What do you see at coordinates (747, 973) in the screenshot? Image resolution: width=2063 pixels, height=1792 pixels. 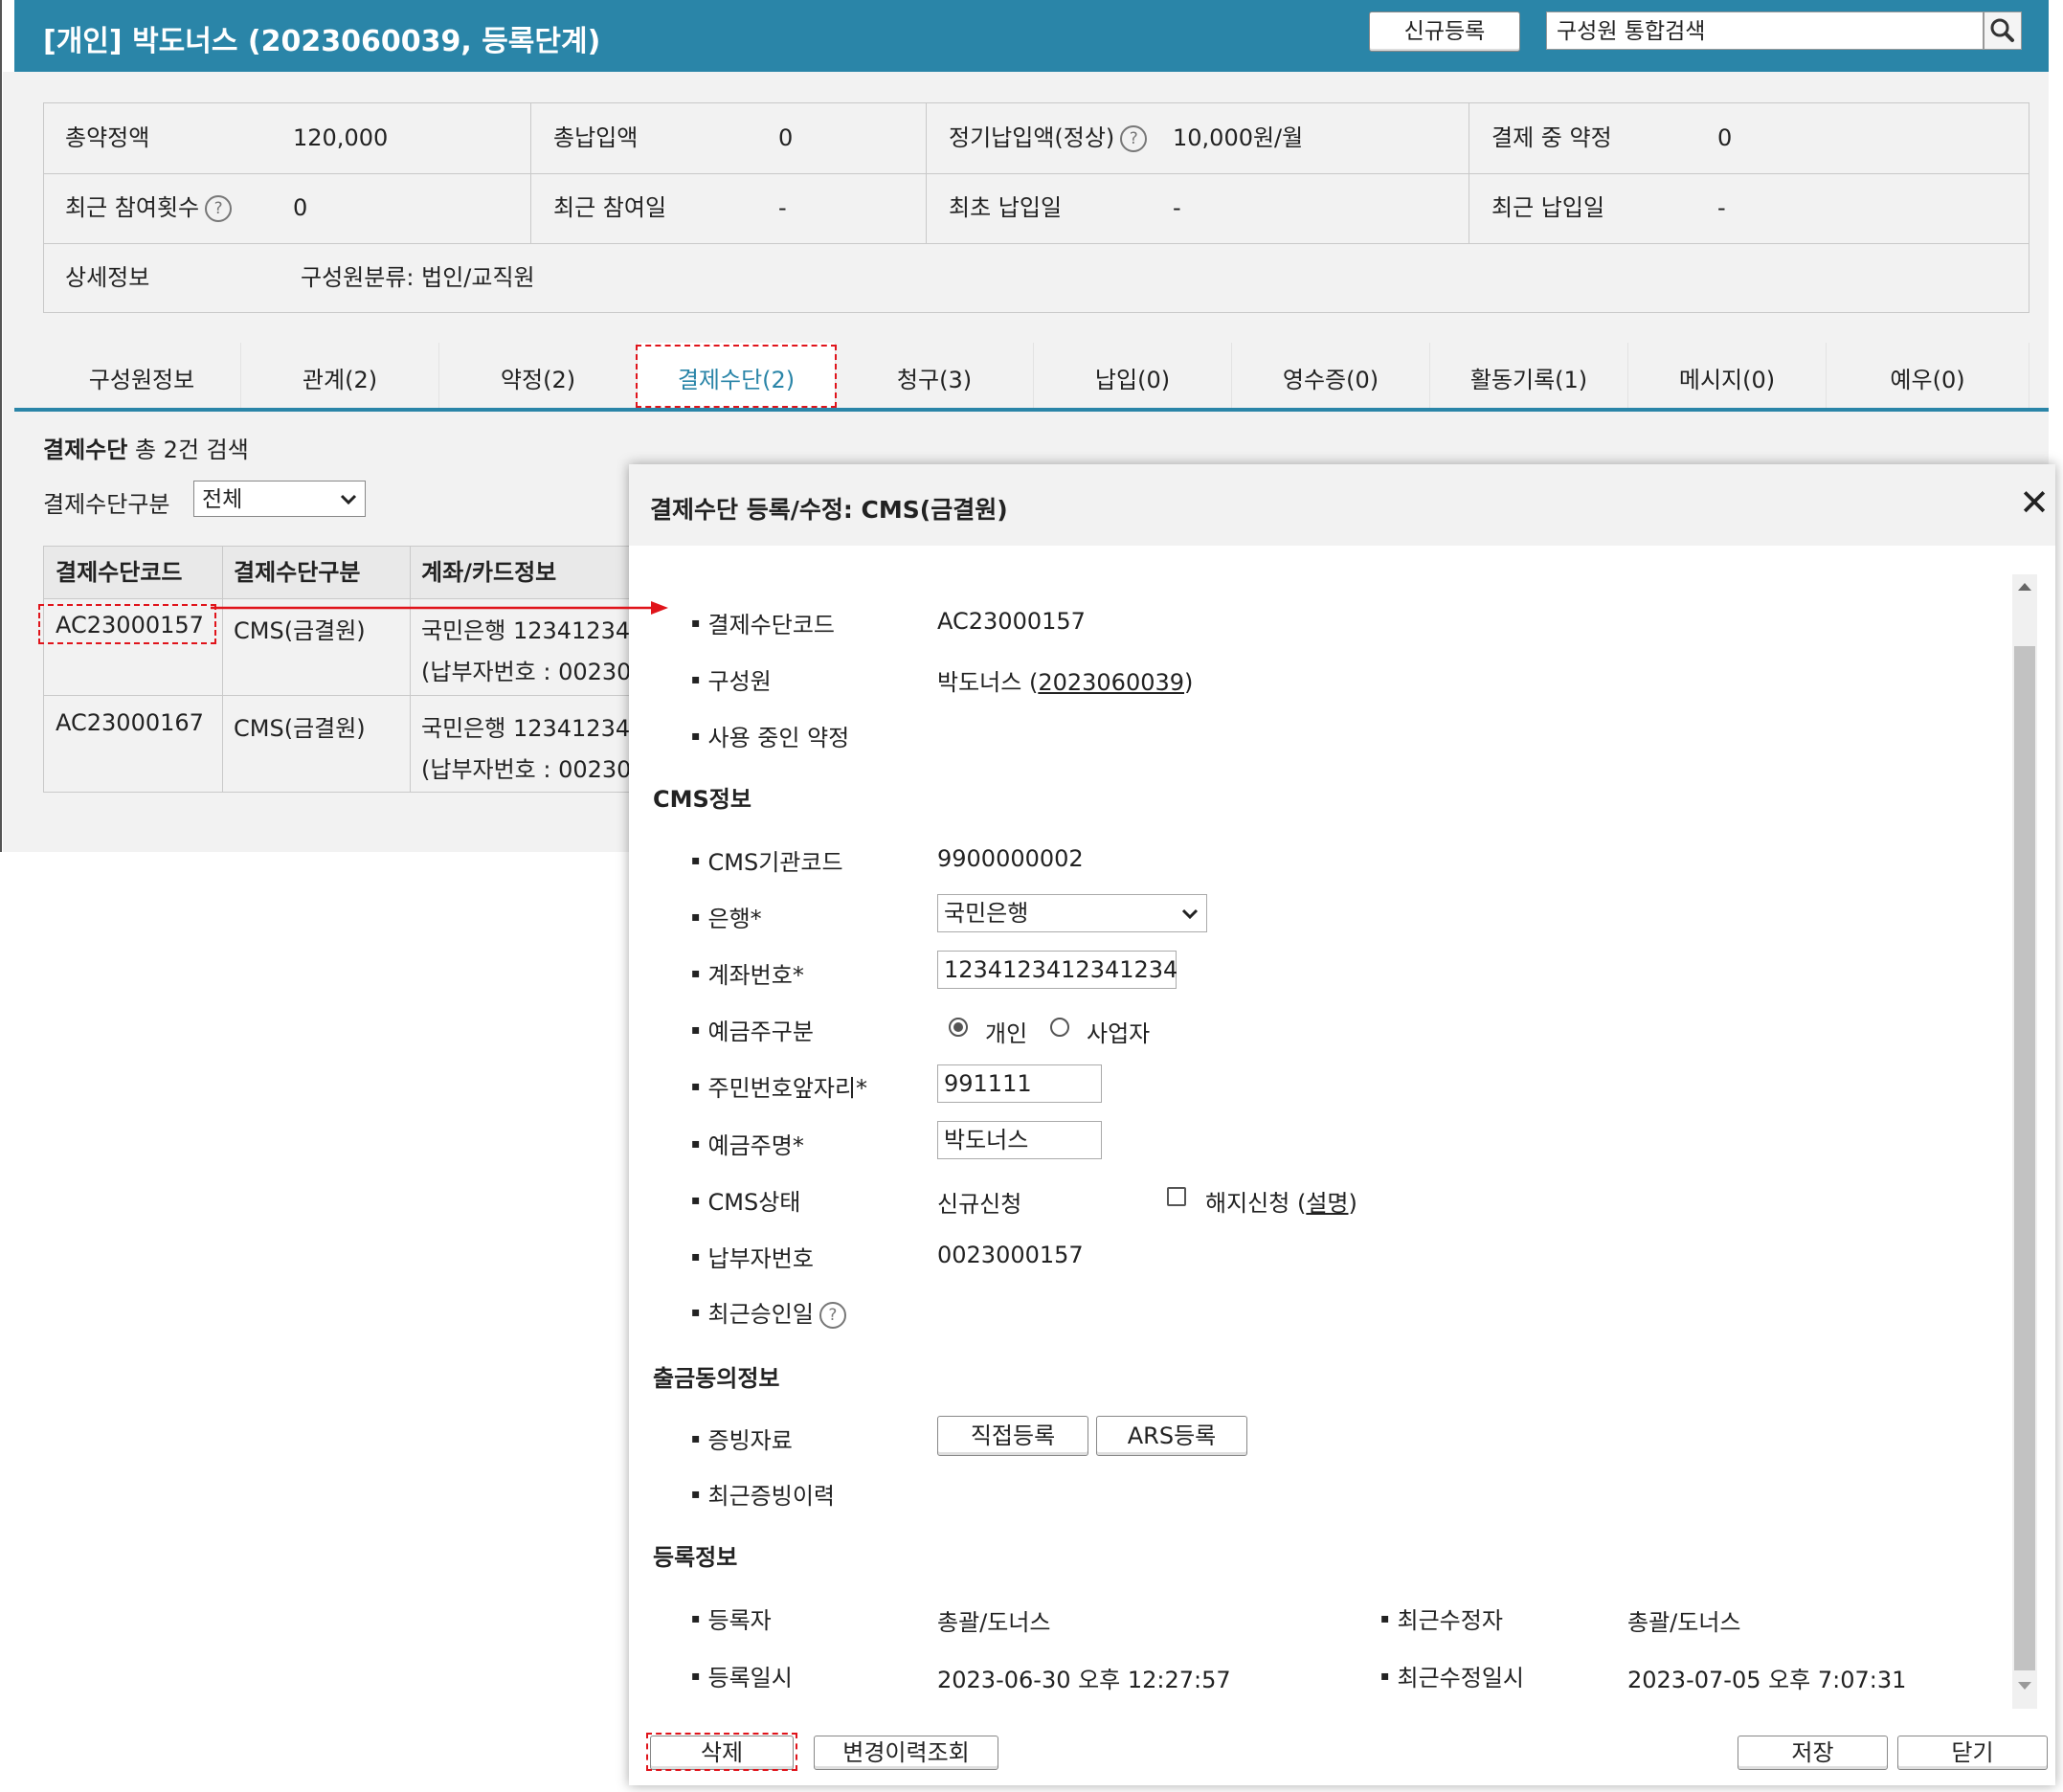 I see `field-label: 계좌번호*` at bounding box center [747, 973].